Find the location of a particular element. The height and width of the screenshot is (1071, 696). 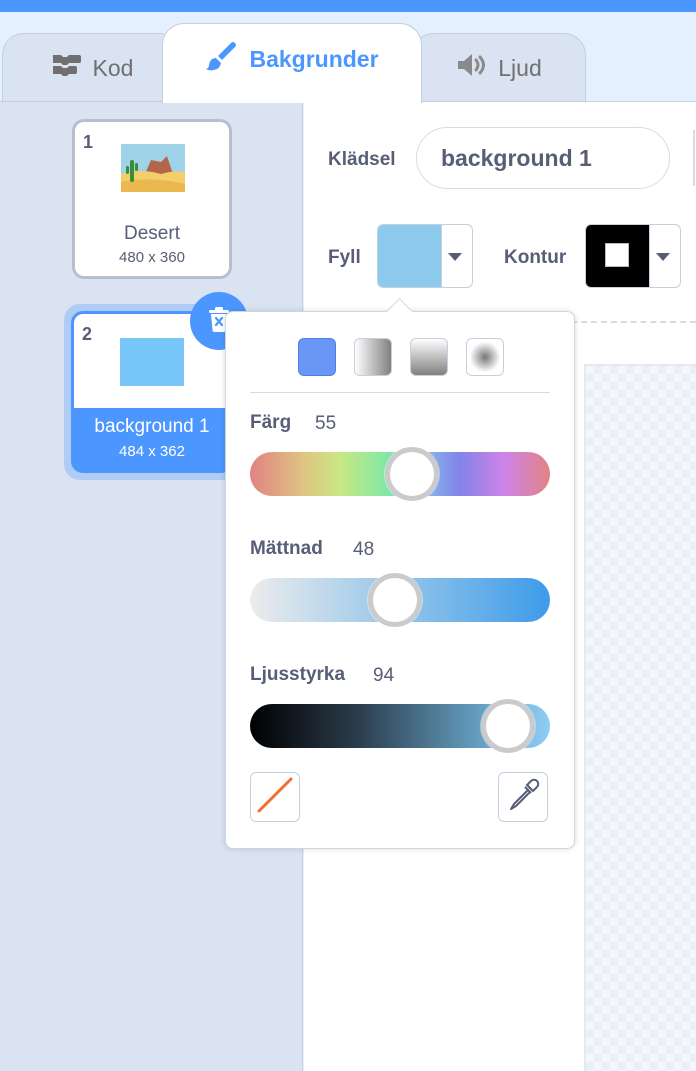

background-thumbnail is located at coordinates (152, 362).